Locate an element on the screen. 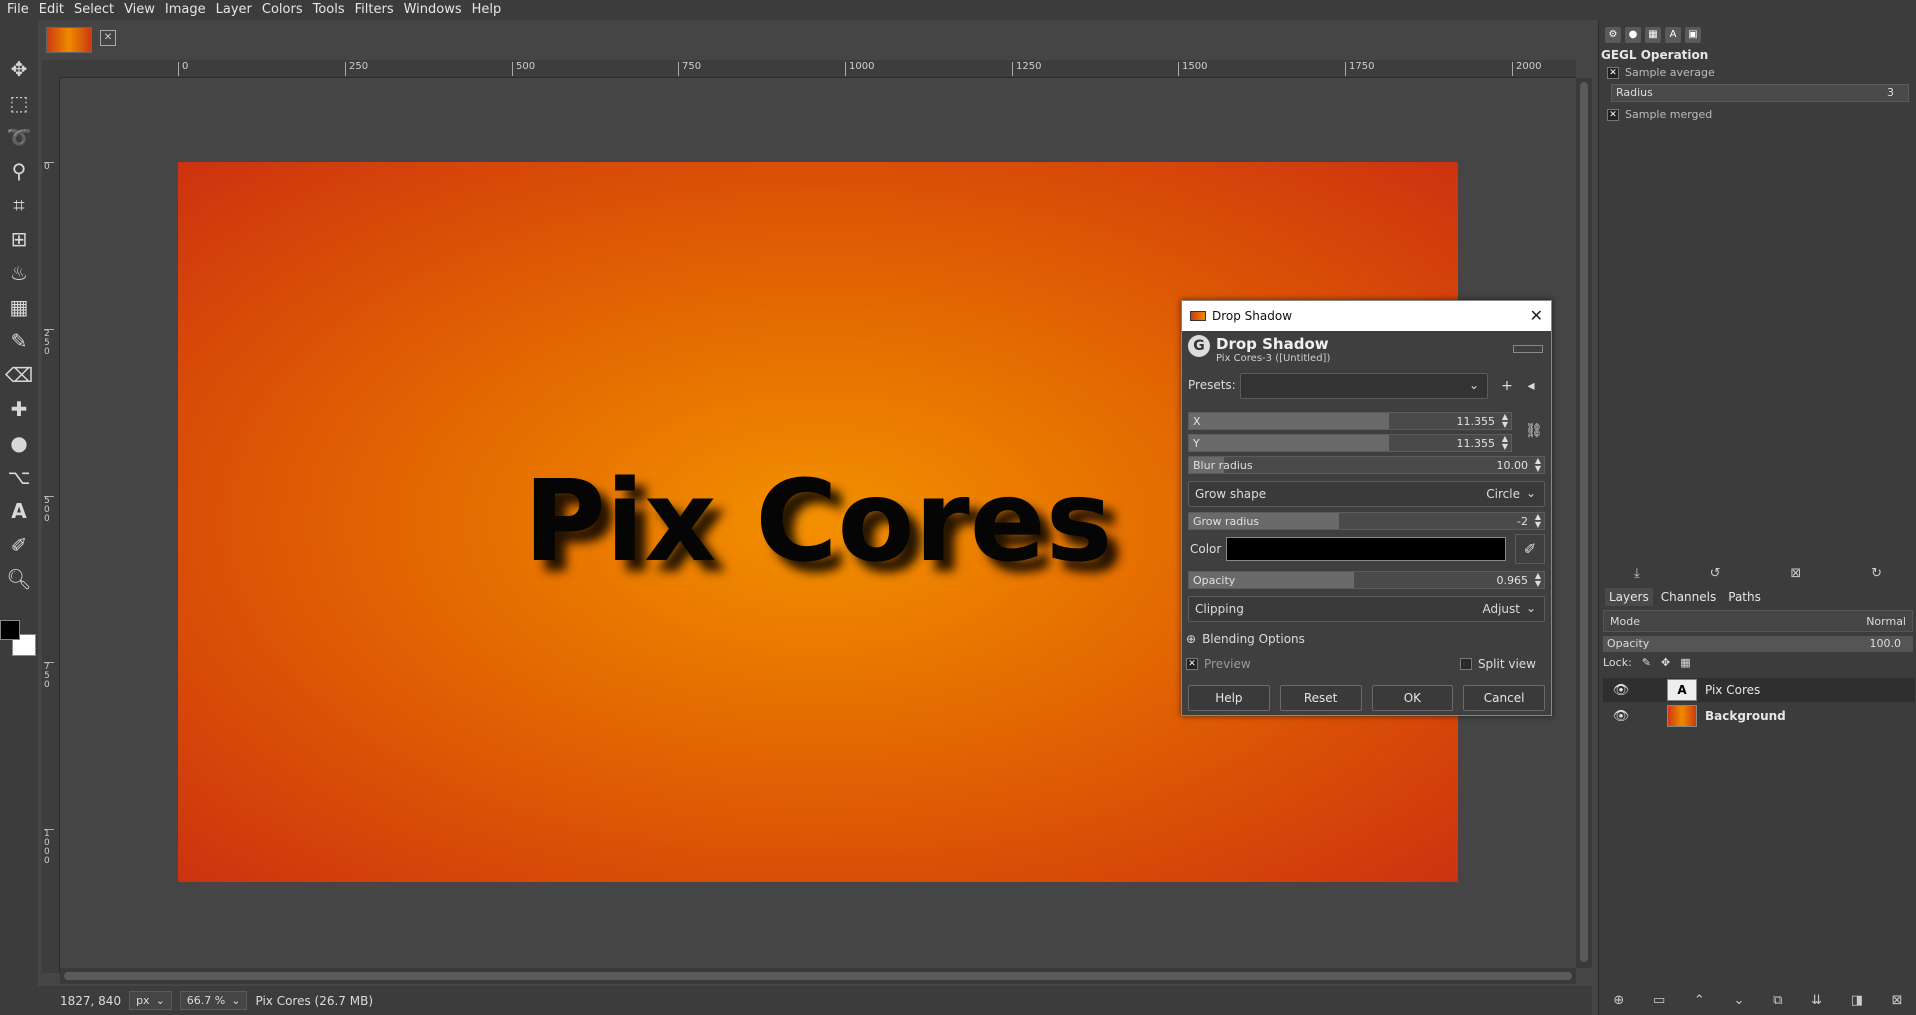  new-group-icon: ▭ is located at coordinates (1659, 1000).